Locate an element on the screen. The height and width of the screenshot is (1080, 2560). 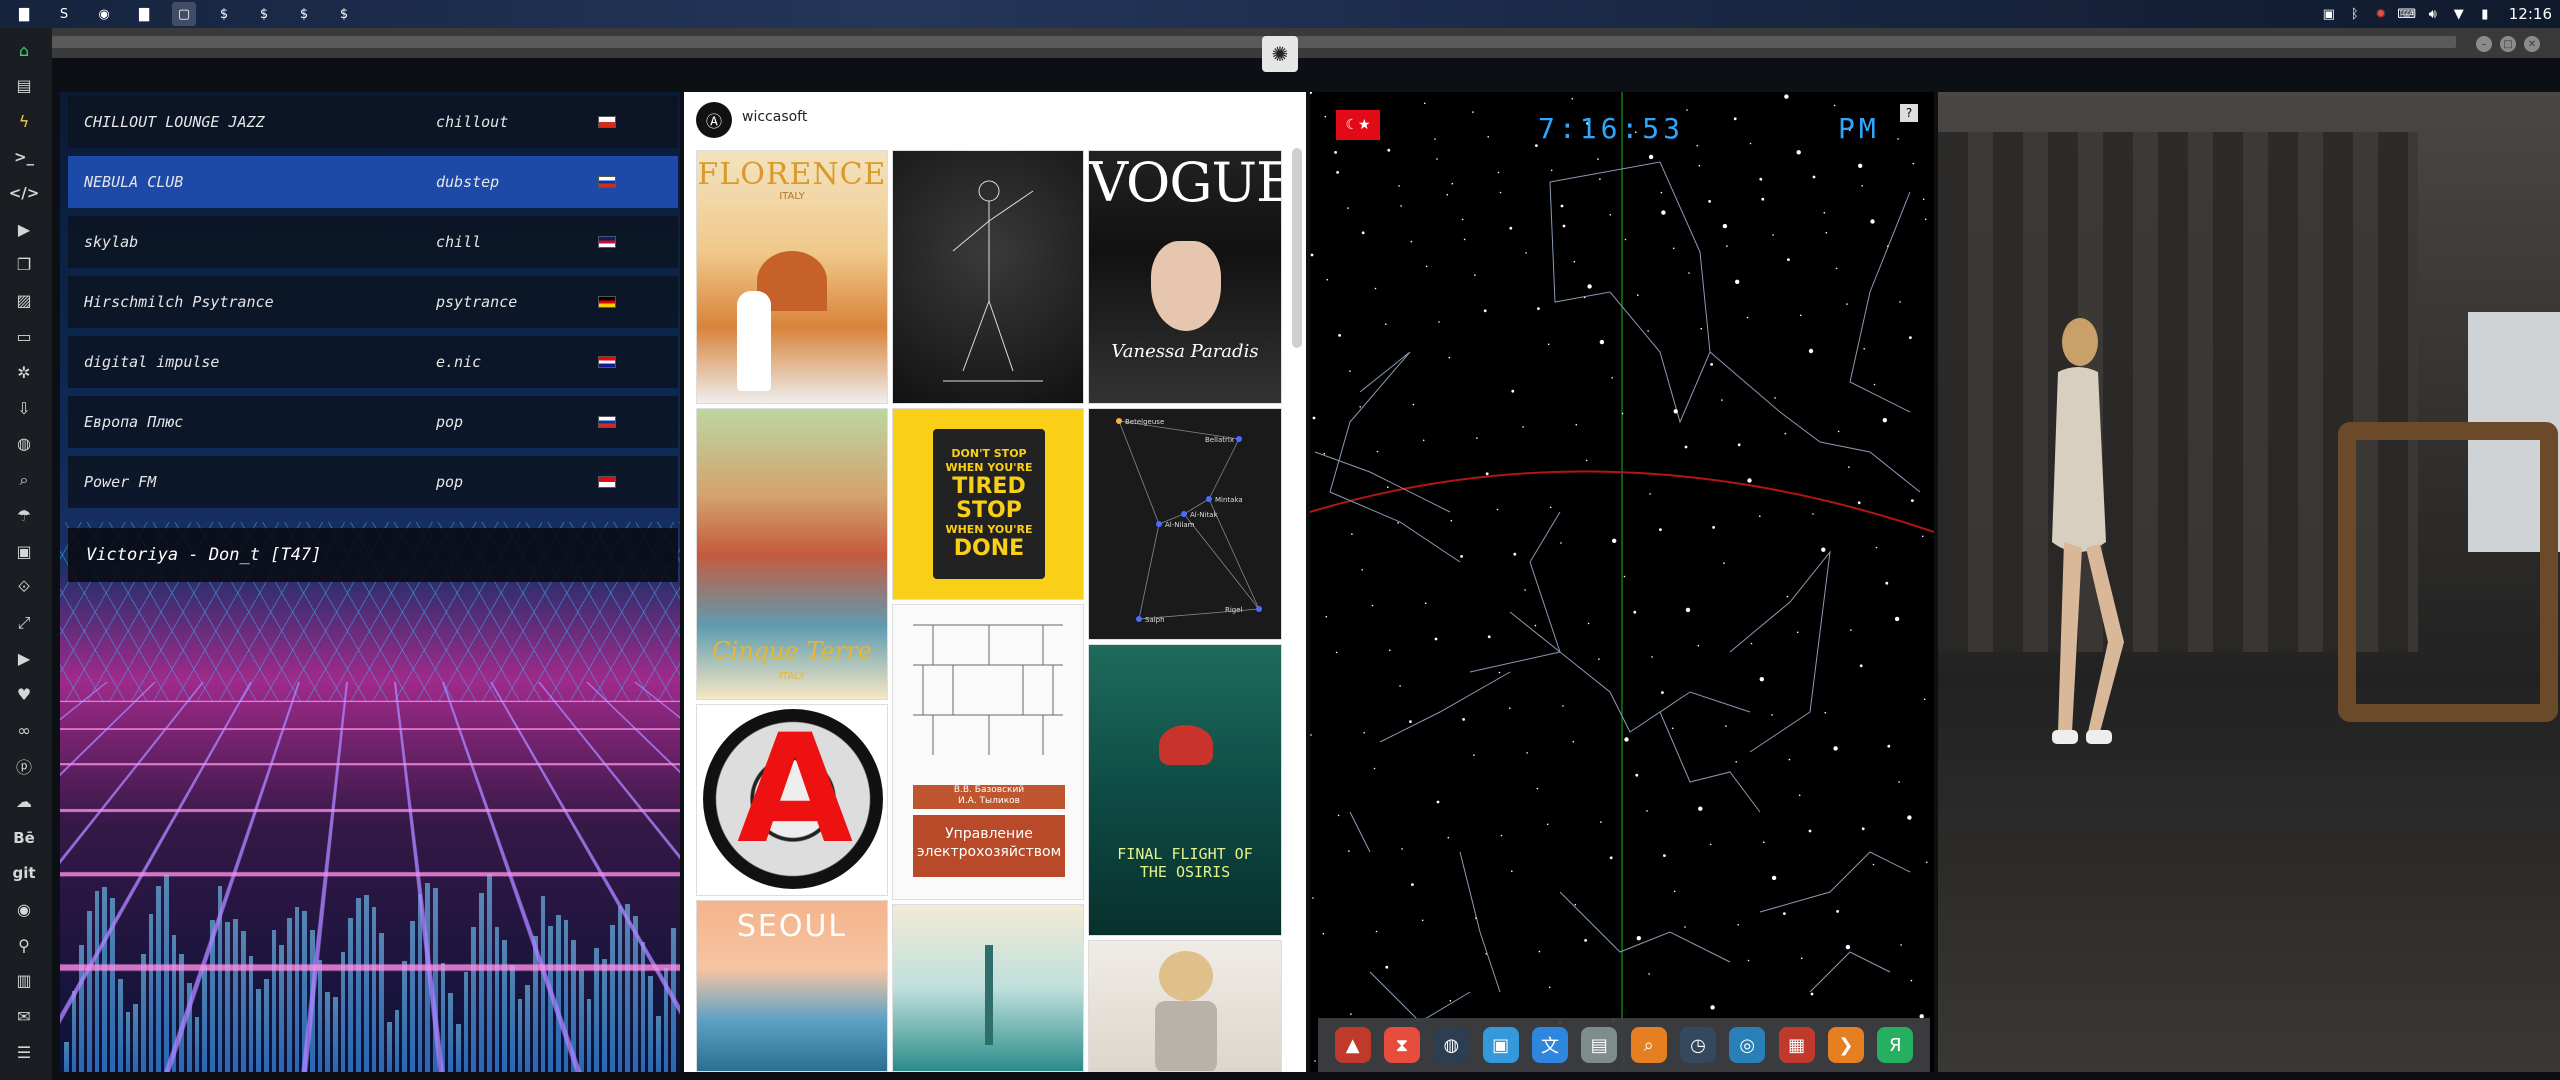
scrollbar is located at coordinates (1297, 248).